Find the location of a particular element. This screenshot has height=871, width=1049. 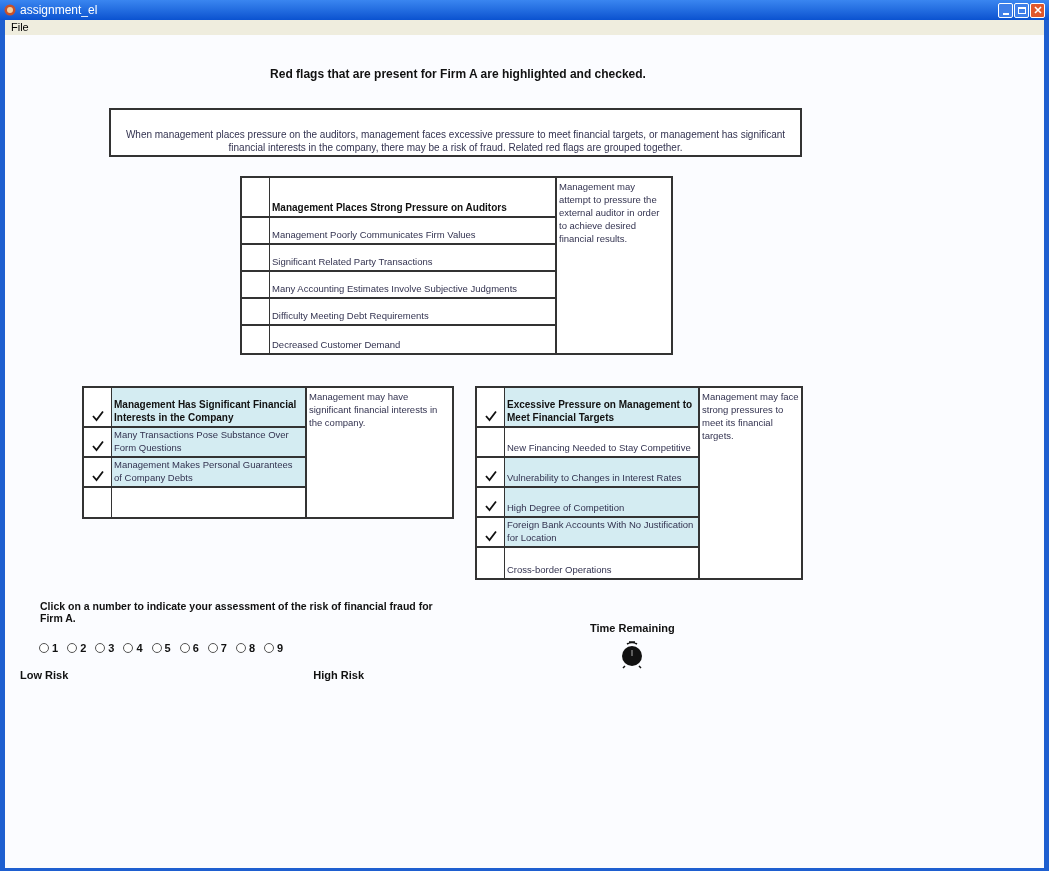

high-risk-label: High Risk is located at coordinates (339, 675).